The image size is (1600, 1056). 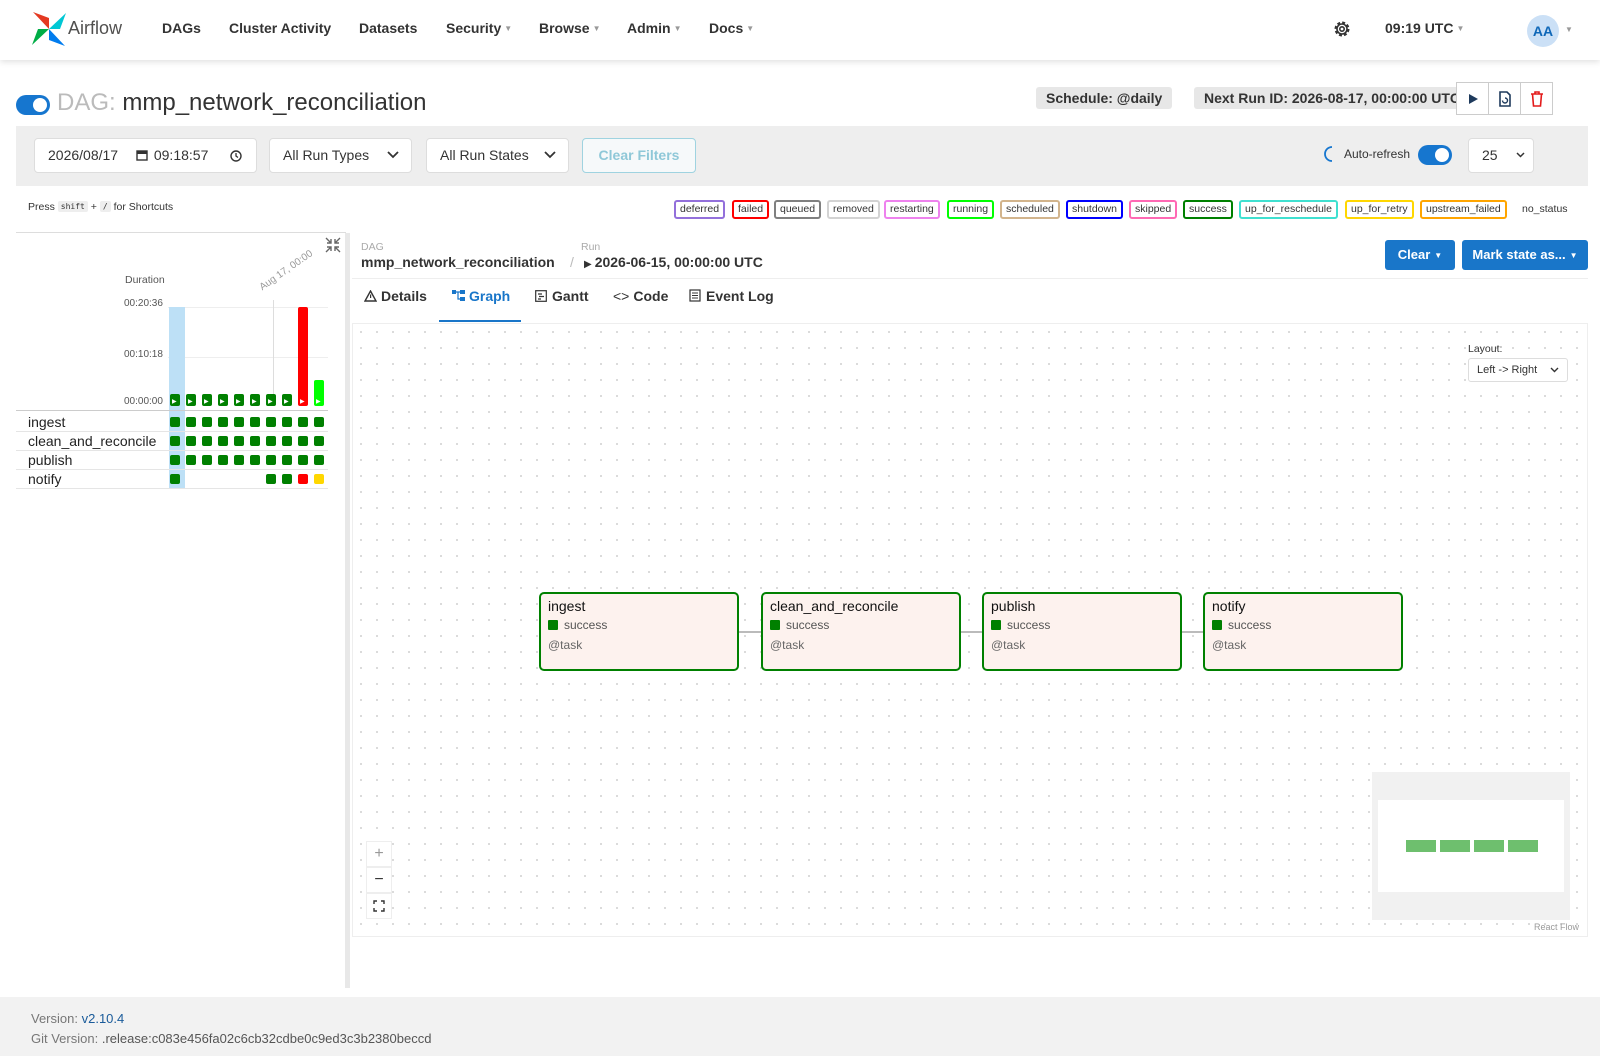 What do you see at coordinates (379, 854) in the screenshot?
I see `zoom-in-button: +` at bounding box center [379, 854].